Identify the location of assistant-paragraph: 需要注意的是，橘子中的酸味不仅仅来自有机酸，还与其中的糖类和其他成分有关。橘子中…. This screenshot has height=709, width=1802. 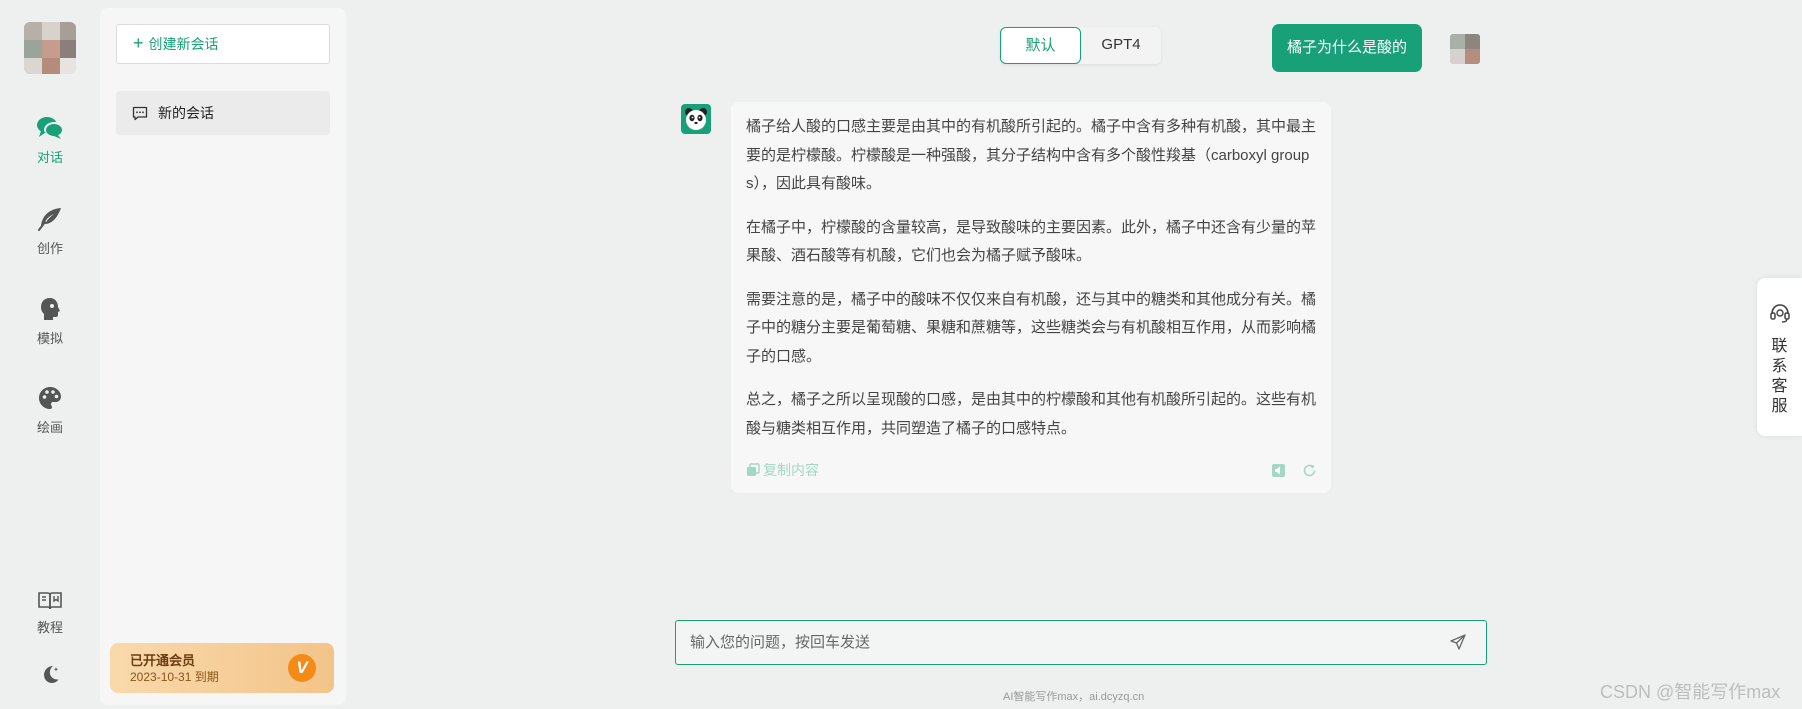
(1031, 327).